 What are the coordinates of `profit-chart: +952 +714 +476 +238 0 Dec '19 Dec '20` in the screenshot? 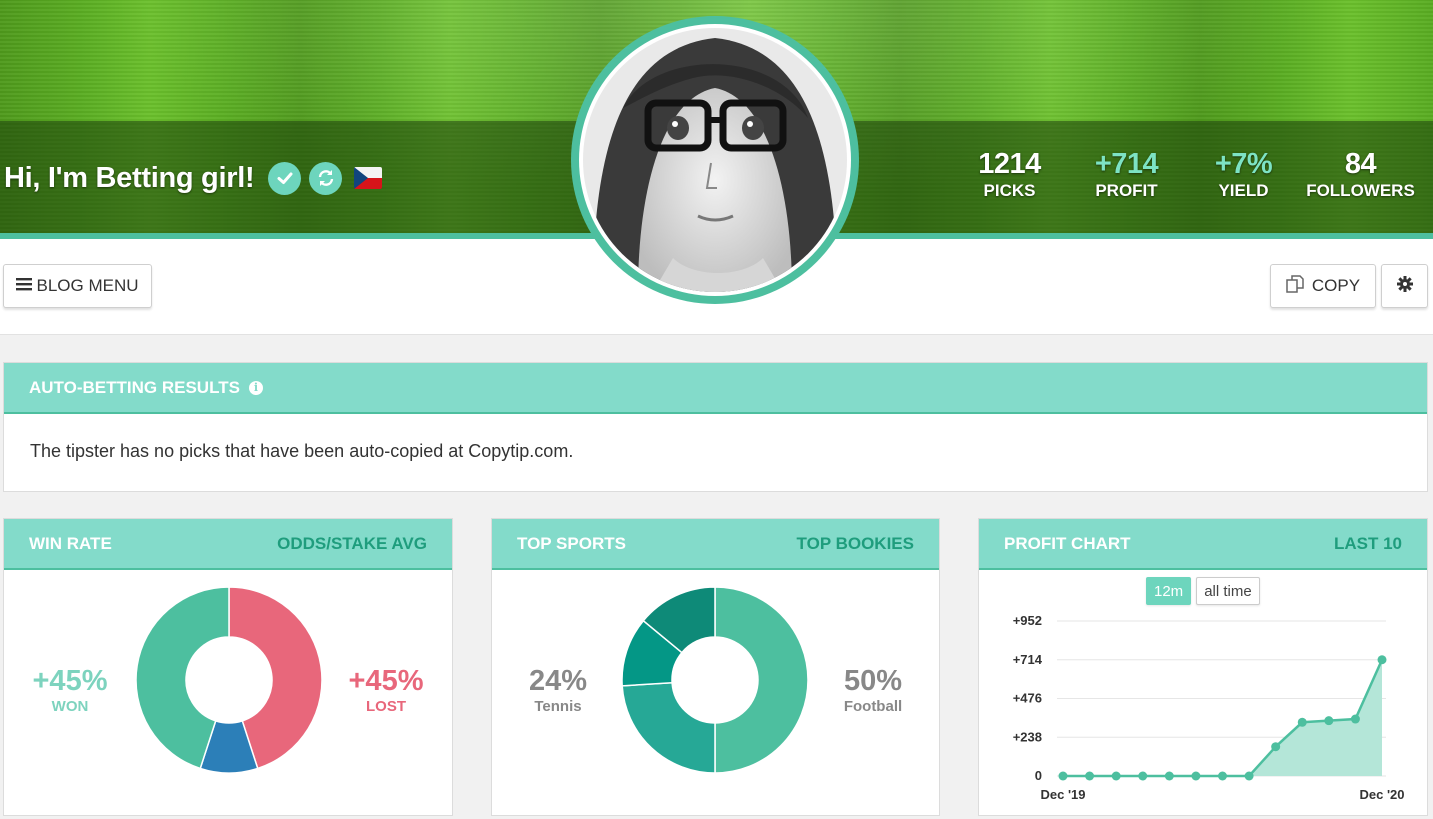 It's located at (1209, 707).